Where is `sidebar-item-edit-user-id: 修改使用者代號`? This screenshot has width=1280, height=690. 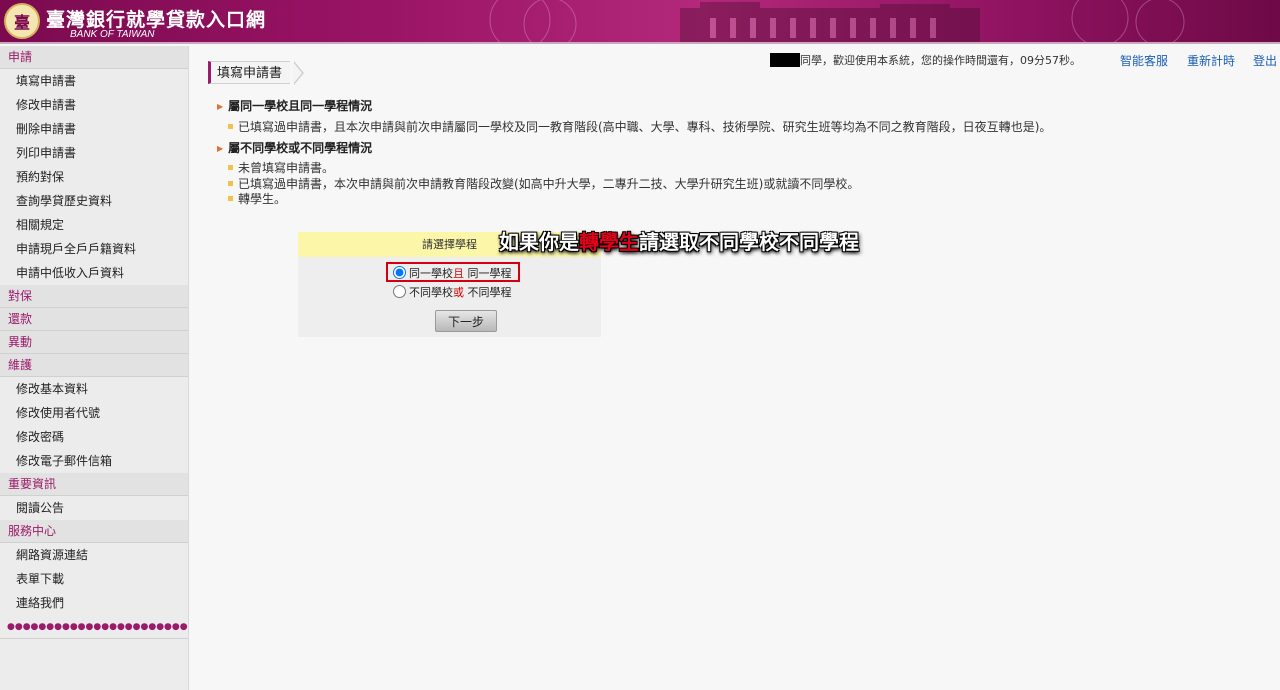
sidebar-item-edit-user-id: 修改使用者代號 is located at coordinates (94, 413).